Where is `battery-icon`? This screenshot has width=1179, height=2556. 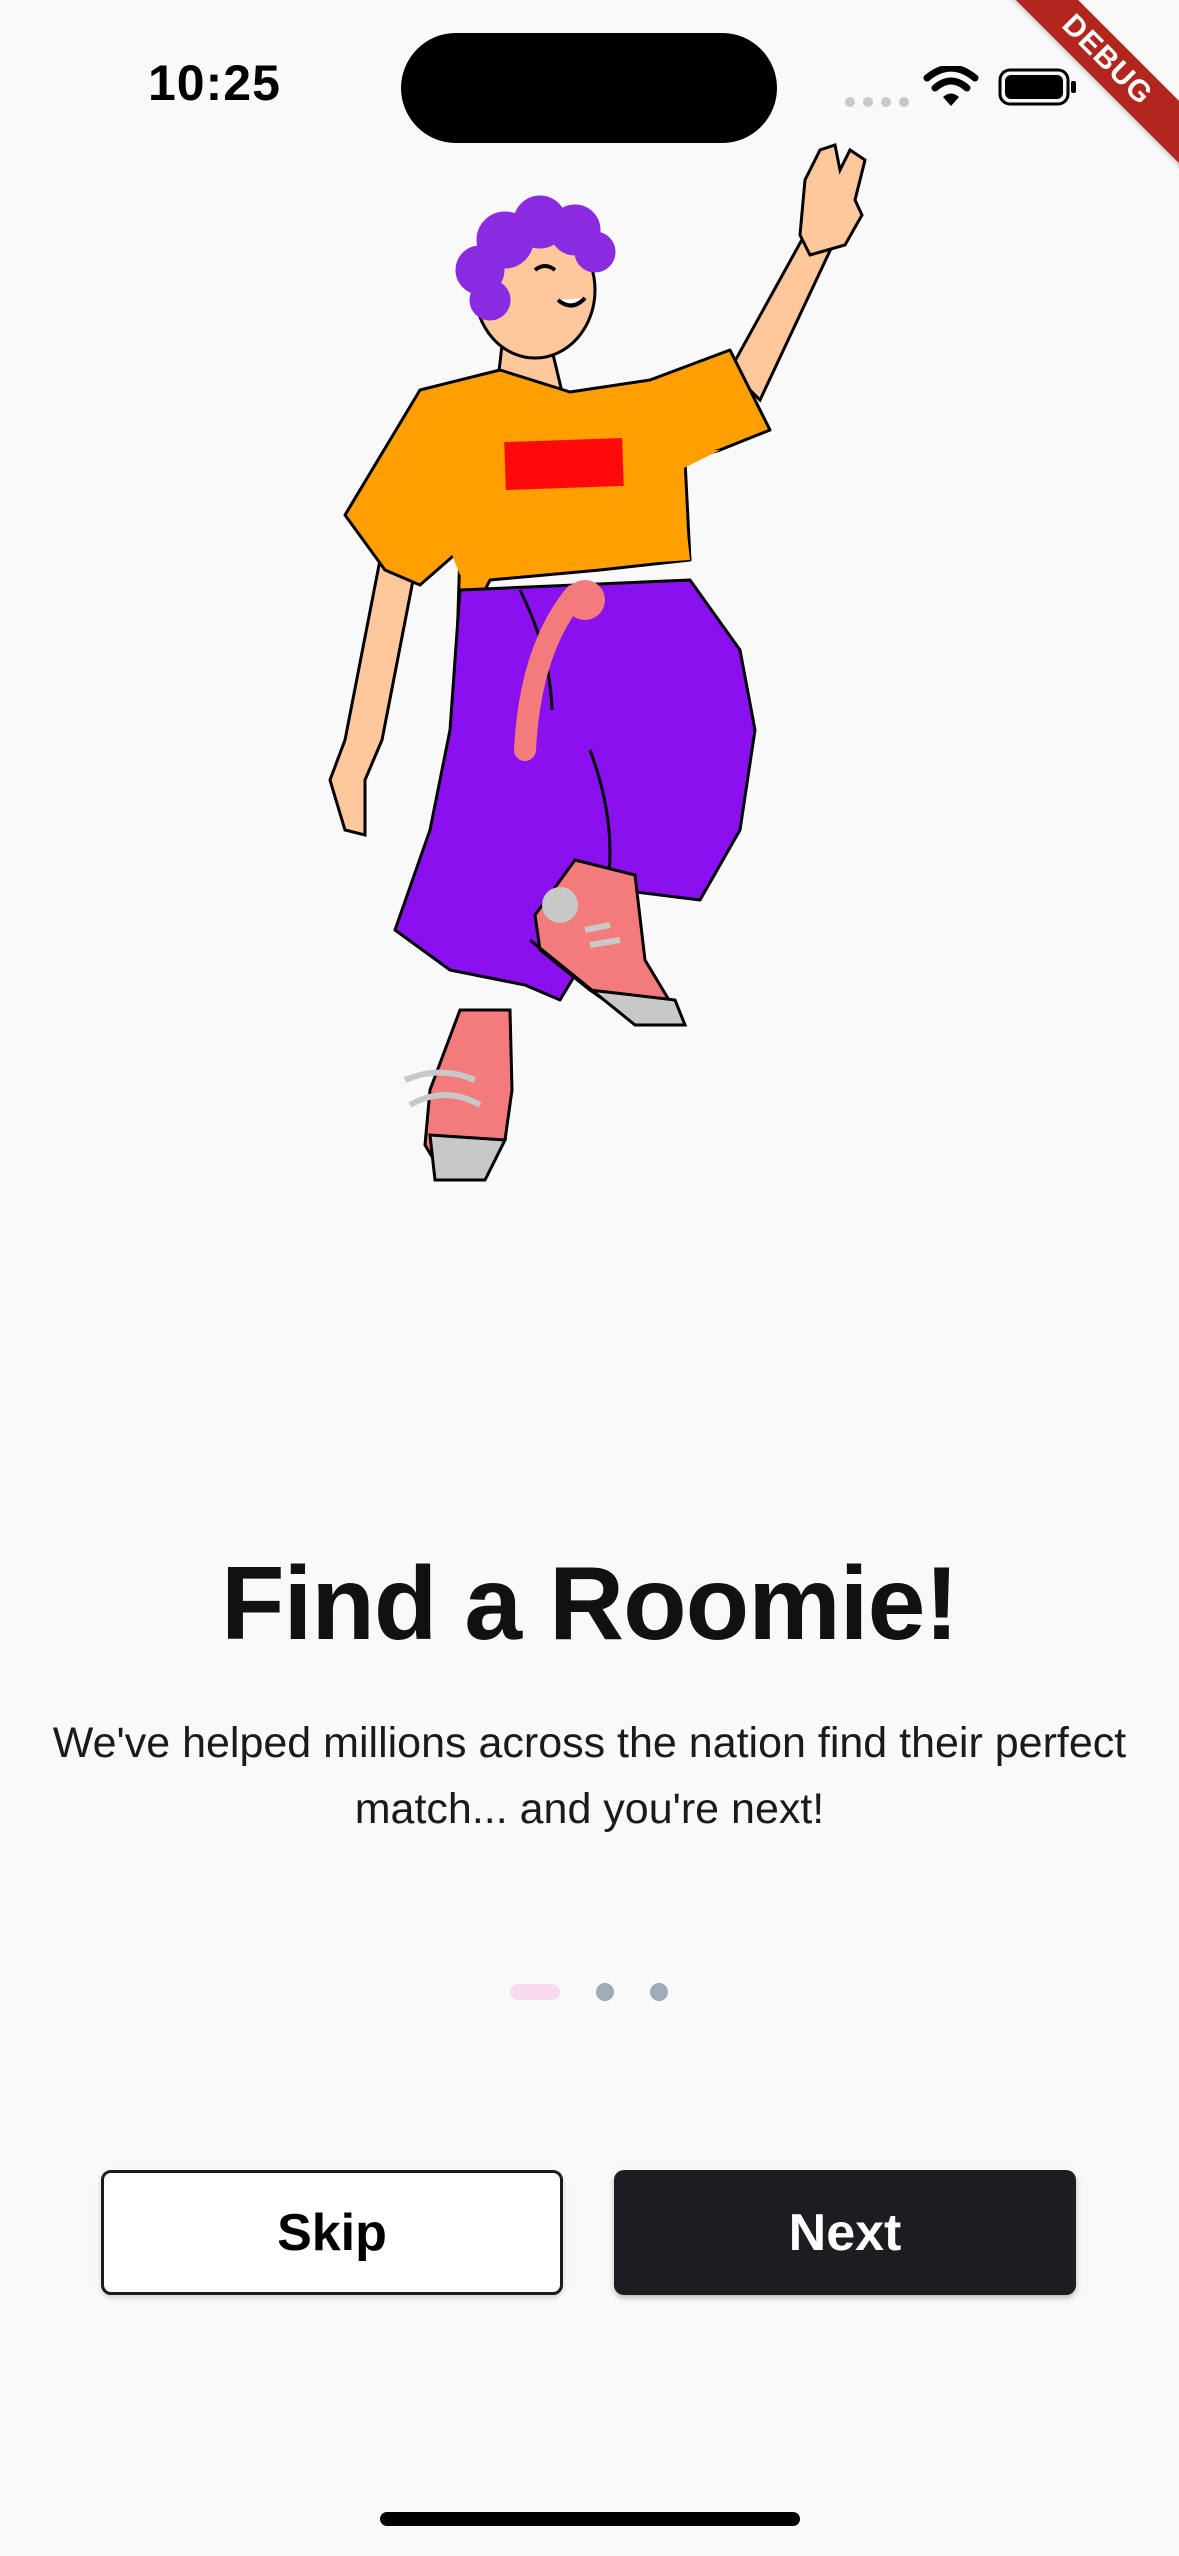 battery-icon is located at coordinates (1037, 87).